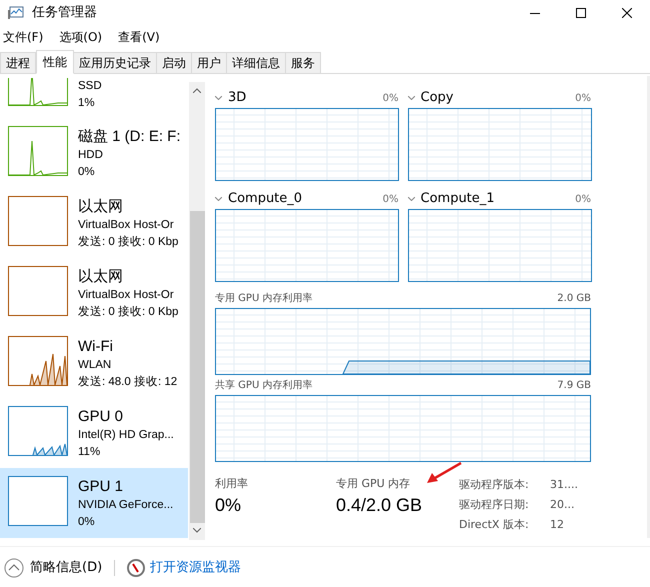  I want to click on menu-item: 选项(O), so click(81, 37).